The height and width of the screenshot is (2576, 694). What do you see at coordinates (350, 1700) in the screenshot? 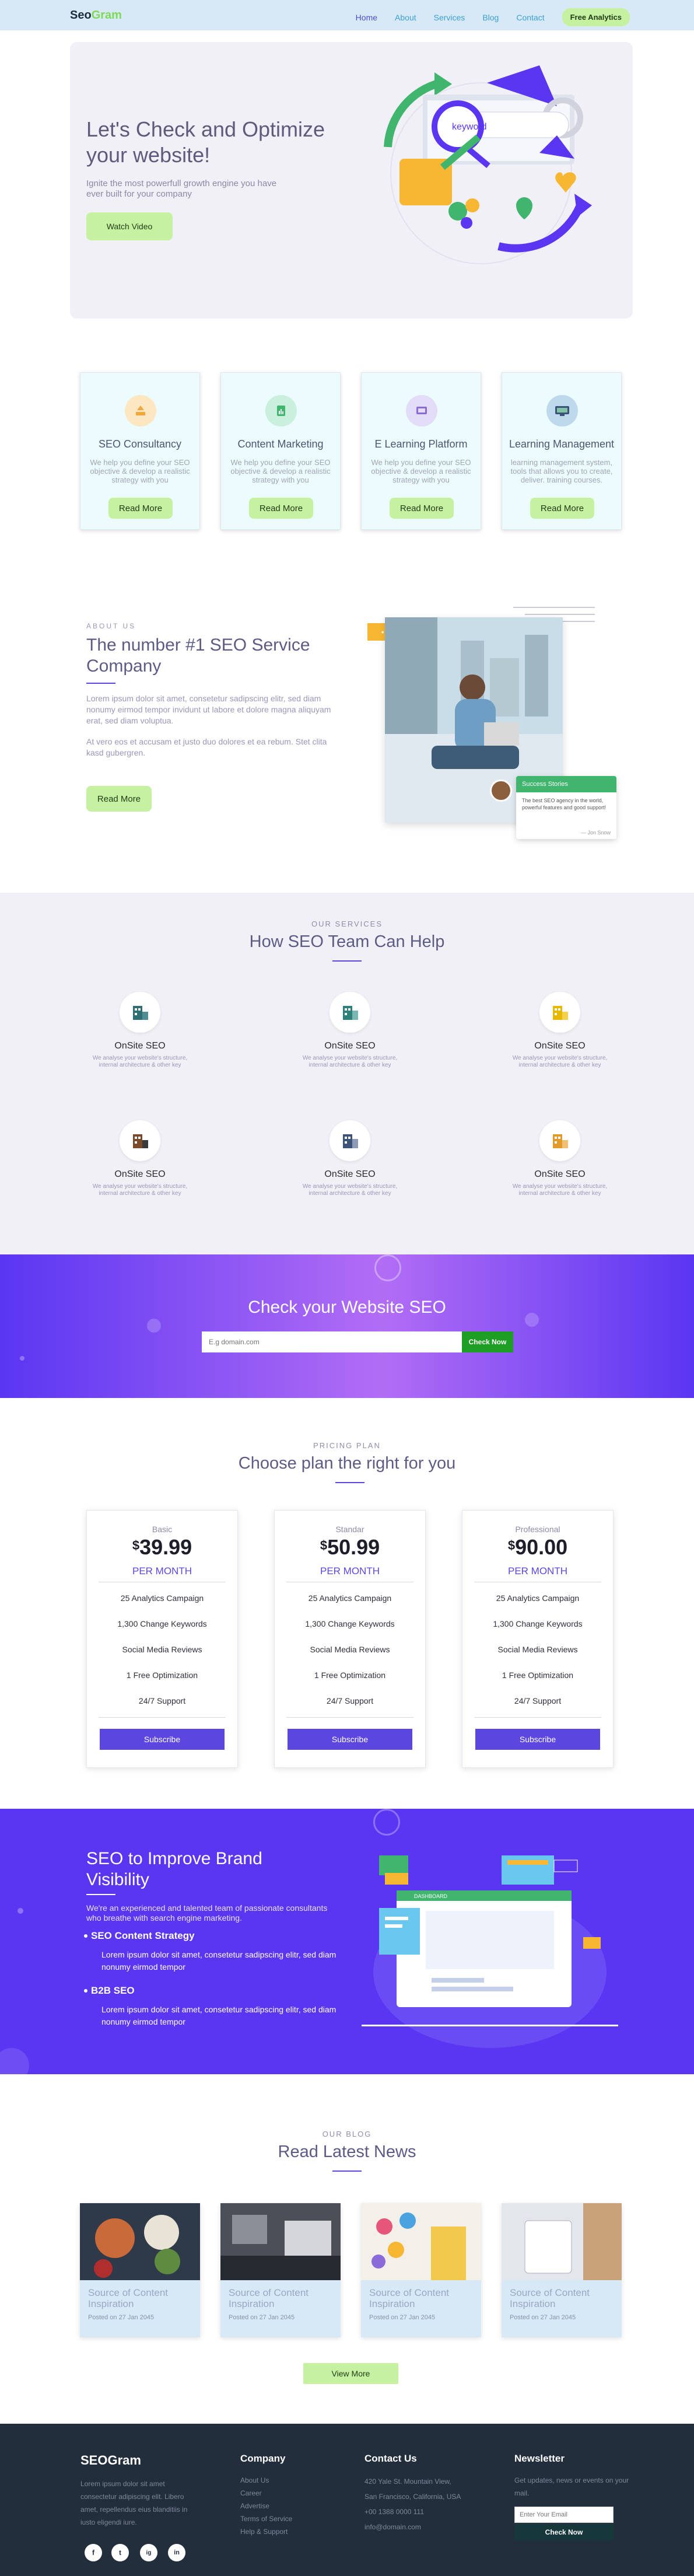
I see `plan-feature: 24/7 Support` at bounding box center [350, 1700].